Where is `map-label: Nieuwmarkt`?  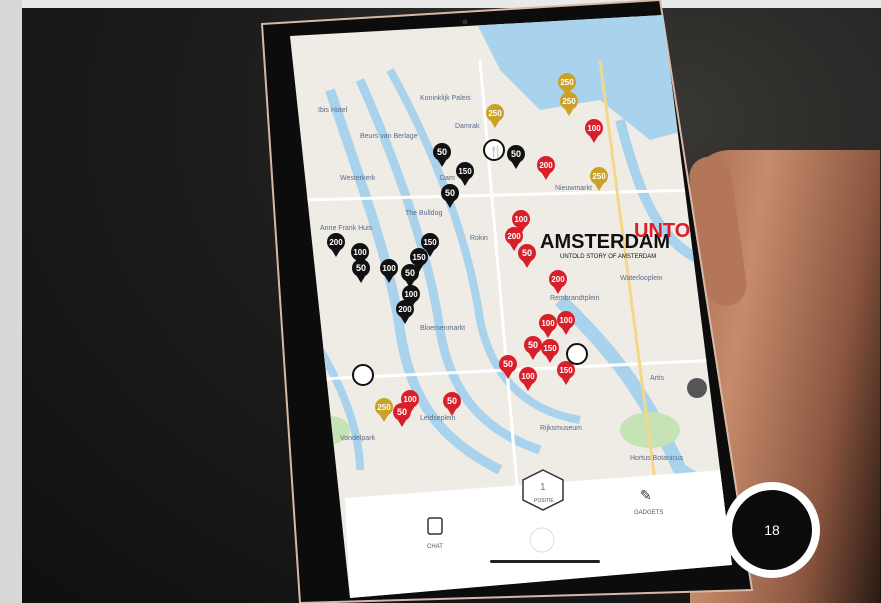
map-label: Nieuwmarkt is located at coordinates (573, 188).